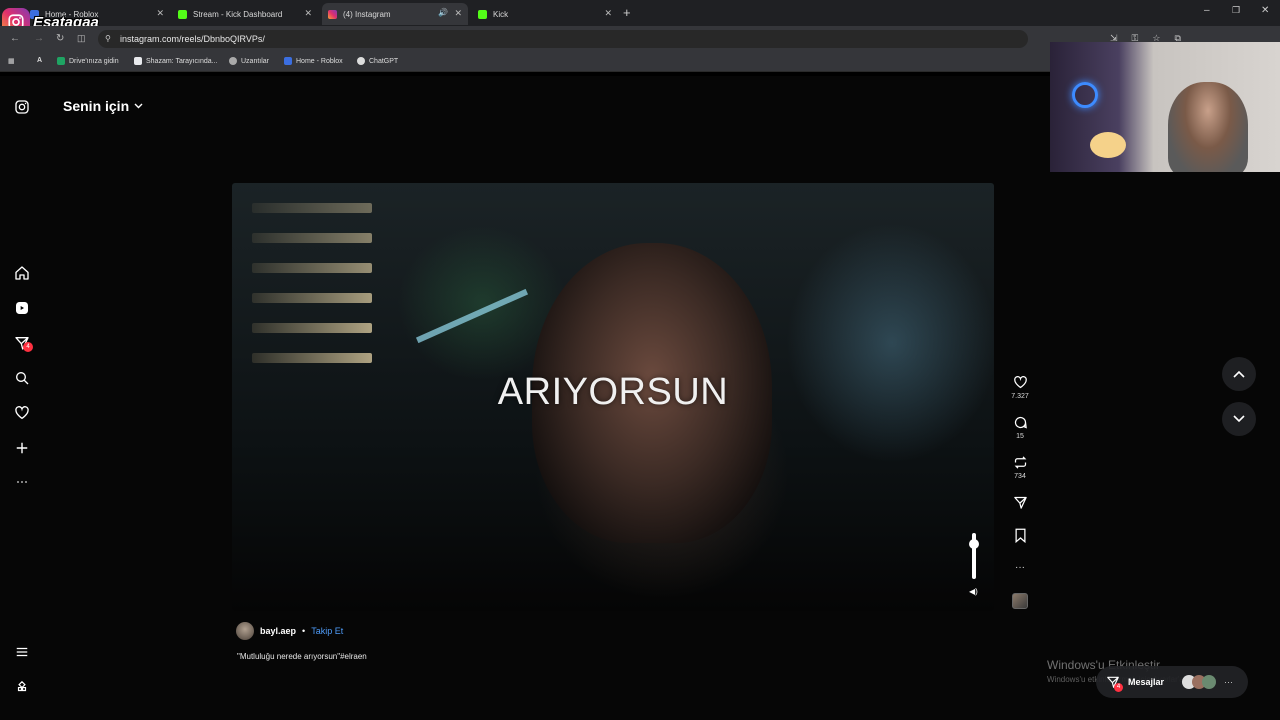  Describe the element at coordinates (1165, 107) in the screenshot. I see `webcam-overlay` at that location.